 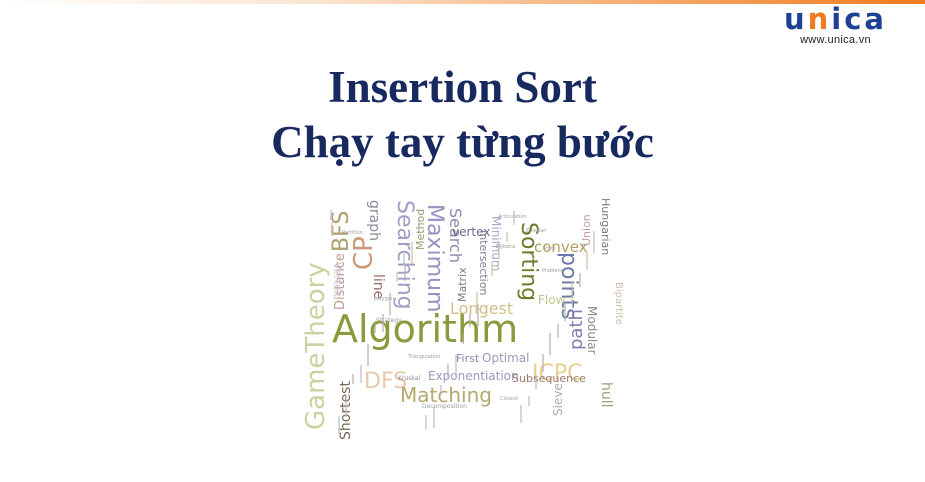 I want to click on cloud-word: Problem, so click(x=552, y=271).